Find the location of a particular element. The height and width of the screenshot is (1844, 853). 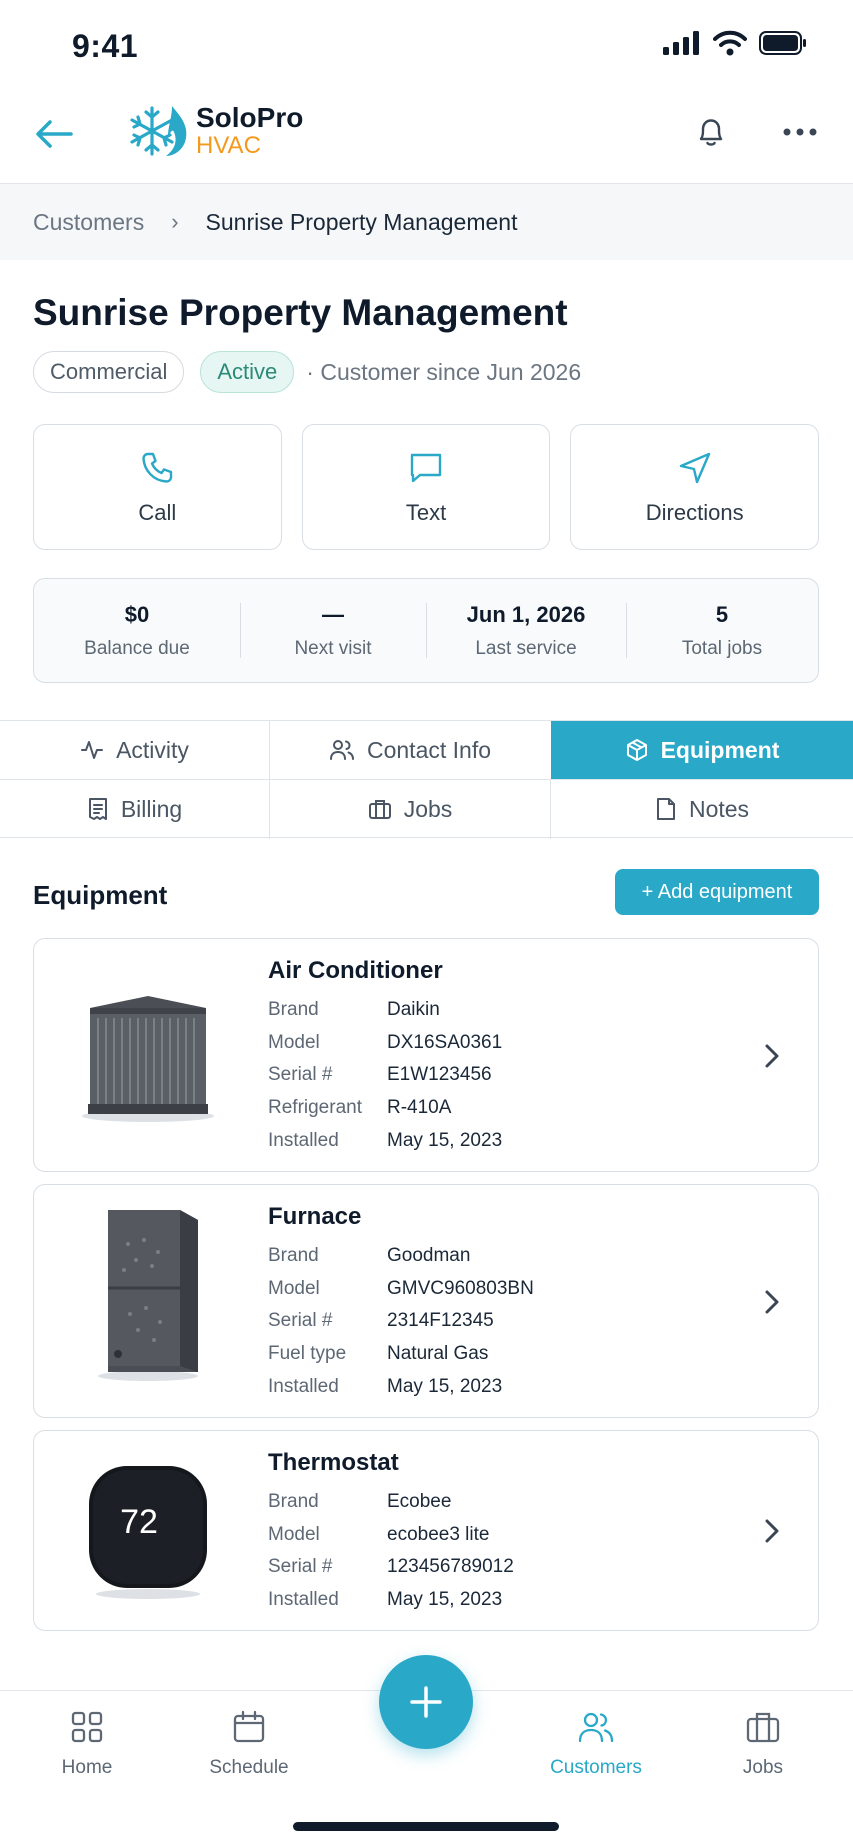

tab-label: Activity is located at coordinates (152, 749).